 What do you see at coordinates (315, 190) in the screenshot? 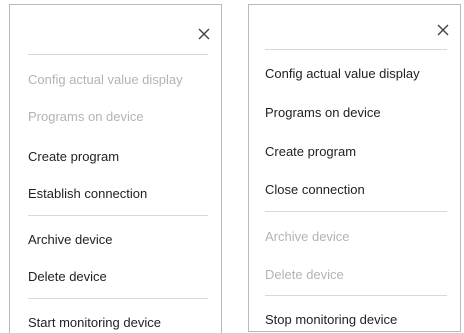
I see `menu-item-close-connection: Close connection` at bounding box center [315, 190].